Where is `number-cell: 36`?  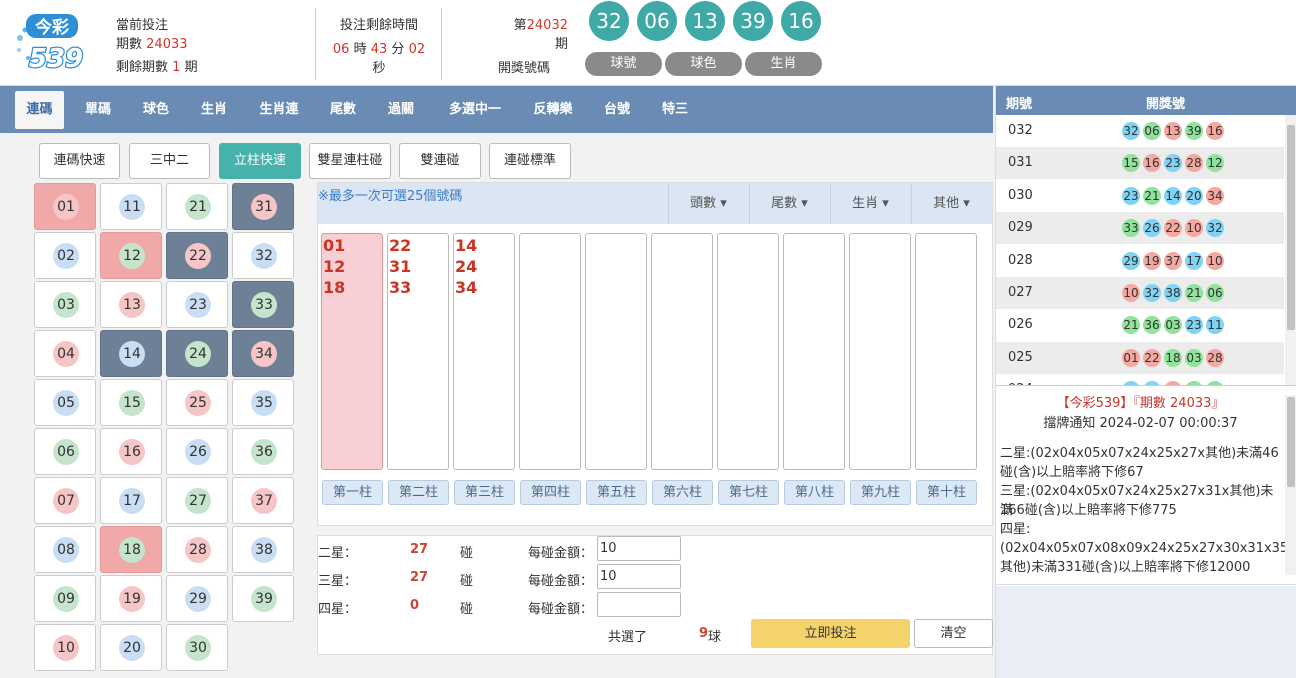 number-cell: 36 is located at coordinates (263, 451).